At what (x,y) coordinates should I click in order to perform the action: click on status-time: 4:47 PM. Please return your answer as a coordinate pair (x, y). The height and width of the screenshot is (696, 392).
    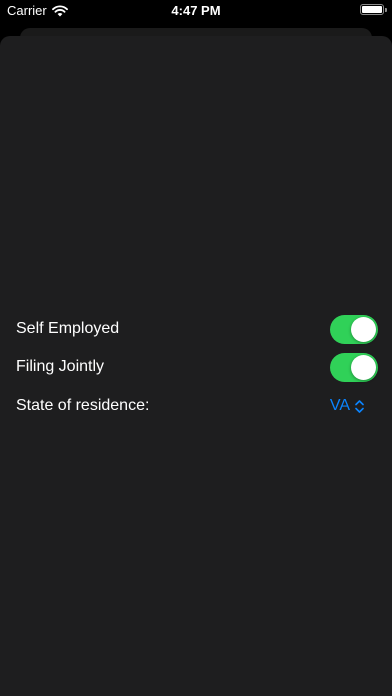
    Looking at the image, I should click on (196, 10).